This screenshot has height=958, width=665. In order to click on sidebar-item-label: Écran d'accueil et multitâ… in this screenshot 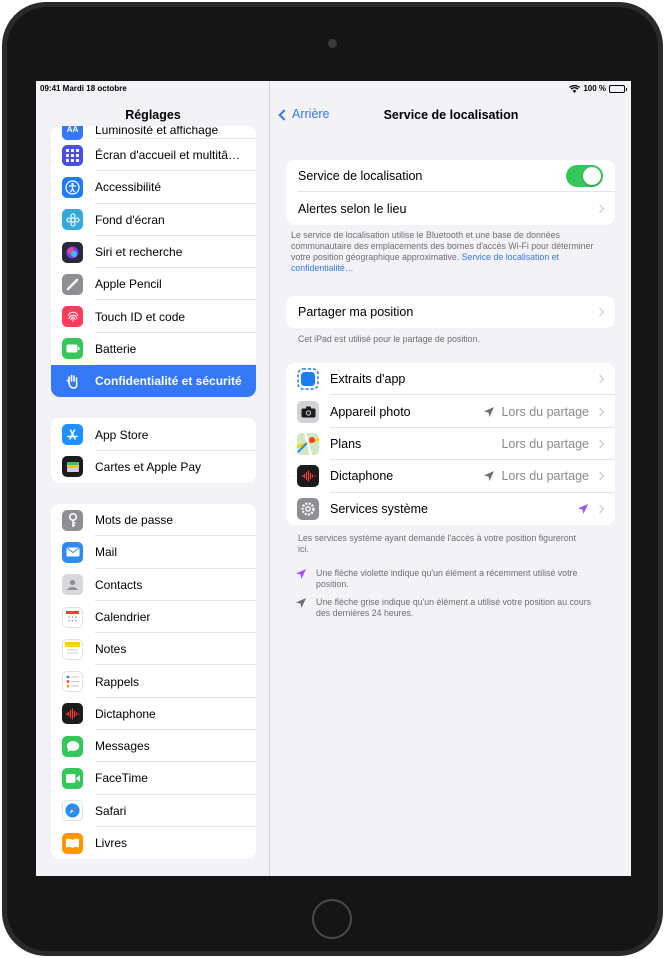, I will do `click(168, 155)`.